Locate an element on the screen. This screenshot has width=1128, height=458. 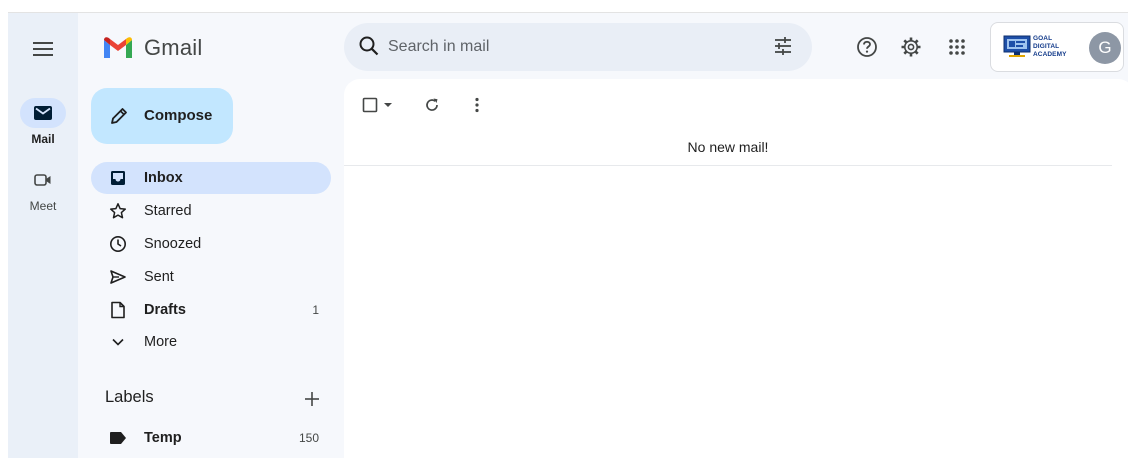
compose-label: Compose is located at coordinates (178, 115).